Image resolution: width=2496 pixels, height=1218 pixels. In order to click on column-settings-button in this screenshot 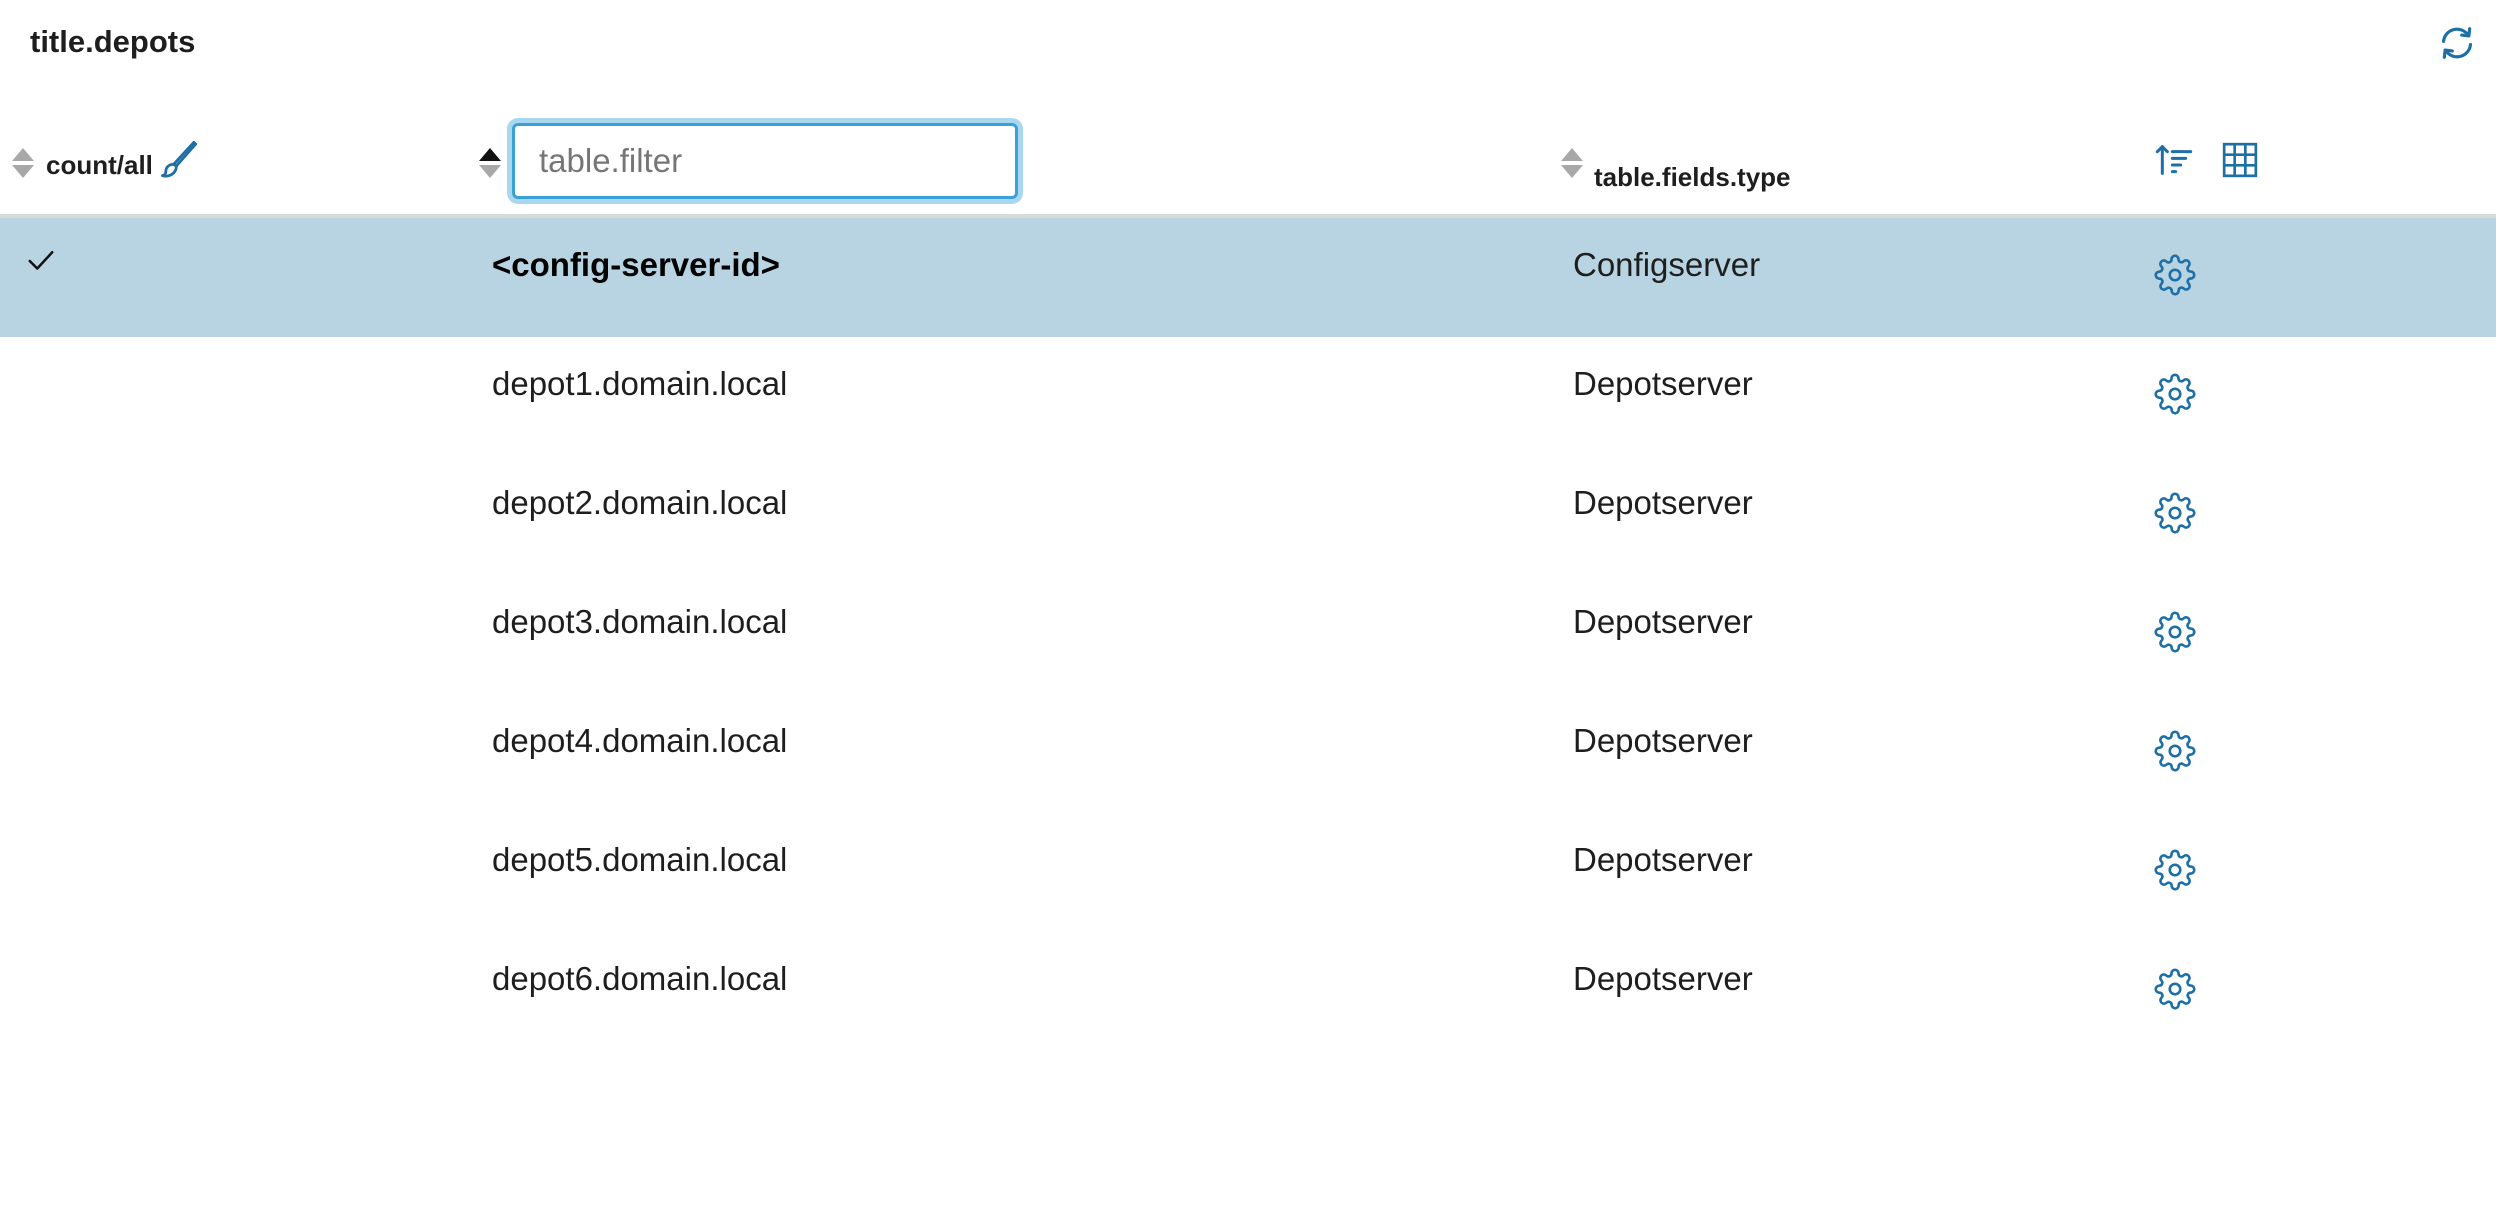, I will do `click(2241, 161)`.